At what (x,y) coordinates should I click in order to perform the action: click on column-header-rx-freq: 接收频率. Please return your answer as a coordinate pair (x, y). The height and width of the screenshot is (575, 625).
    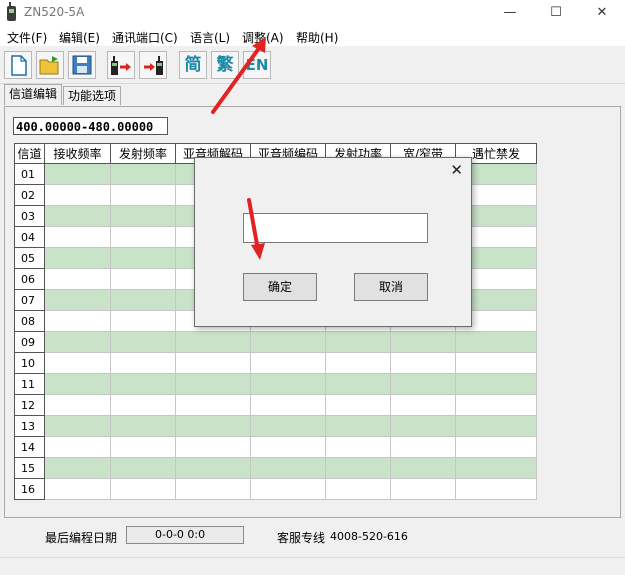
    Looking at the image, I should click on (77, 153).